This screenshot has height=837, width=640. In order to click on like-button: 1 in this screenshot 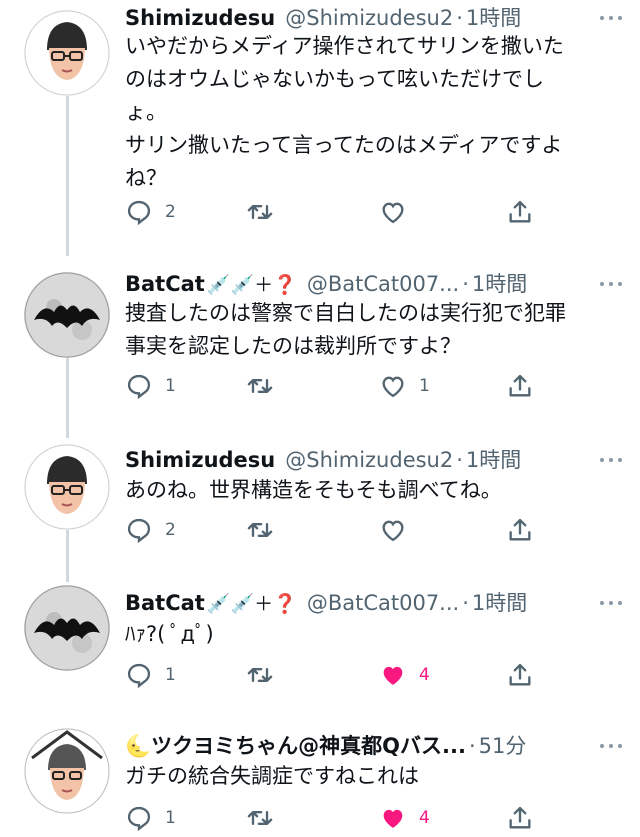, I will do `click(404, 386)`.